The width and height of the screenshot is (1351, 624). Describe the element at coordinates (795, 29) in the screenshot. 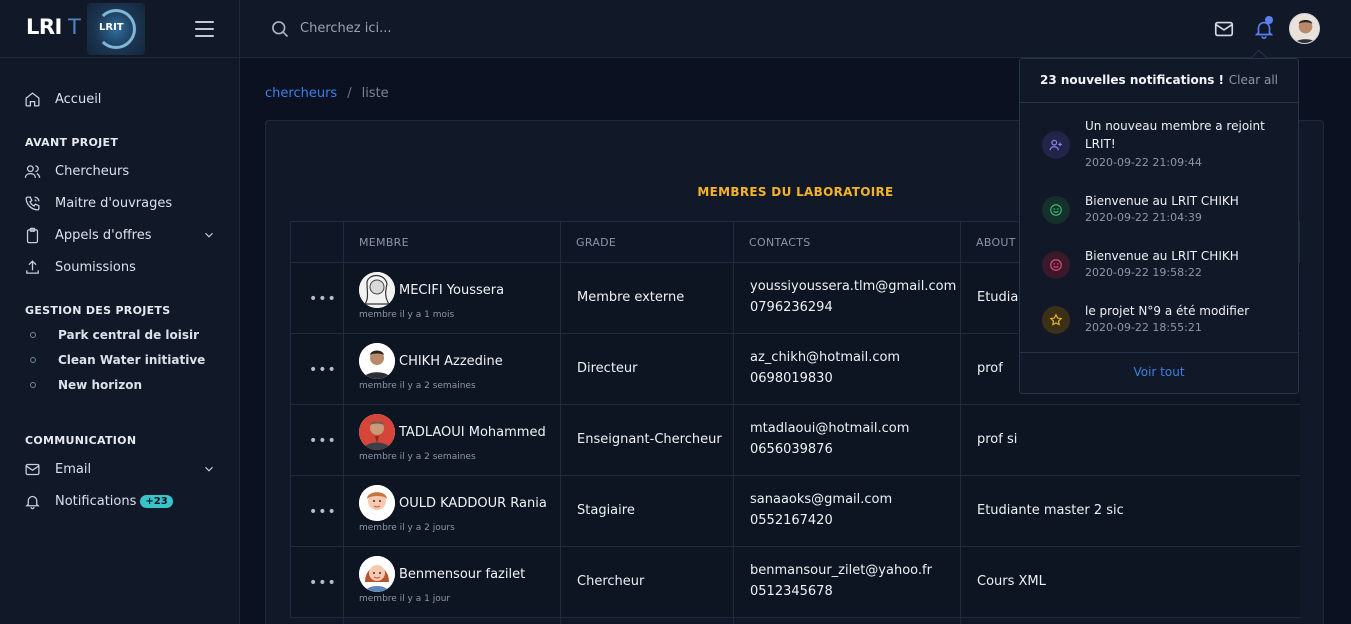

I see `topbar` at that location.